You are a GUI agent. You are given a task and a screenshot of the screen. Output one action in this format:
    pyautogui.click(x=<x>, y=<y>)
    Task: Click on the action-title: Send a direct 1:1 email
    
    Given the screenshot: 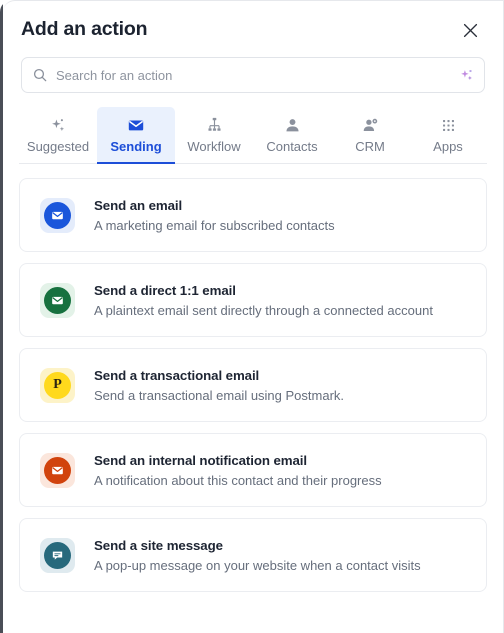 What is the action you would take?
    pyautogui.click(x=165, y=290)
    